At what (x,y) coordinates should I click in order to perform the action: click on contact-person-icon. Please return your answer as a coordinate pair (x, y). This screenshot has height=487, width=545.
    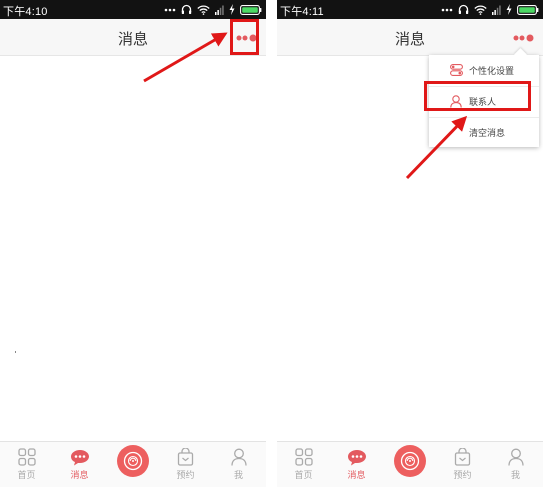
    Looking at the image, I should click on (456, 101).